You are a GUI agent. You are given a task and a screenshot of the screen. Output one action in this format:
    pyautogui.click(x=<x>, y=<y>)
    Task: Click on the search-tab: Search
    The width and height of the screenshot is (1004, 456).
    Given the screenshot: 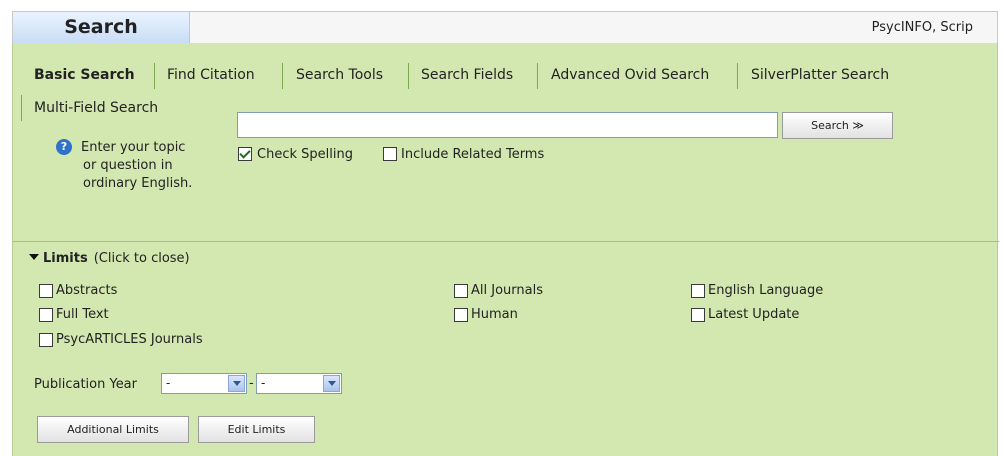 What is the action you would take?
    pyautogui.click(x=101, y=27)
    